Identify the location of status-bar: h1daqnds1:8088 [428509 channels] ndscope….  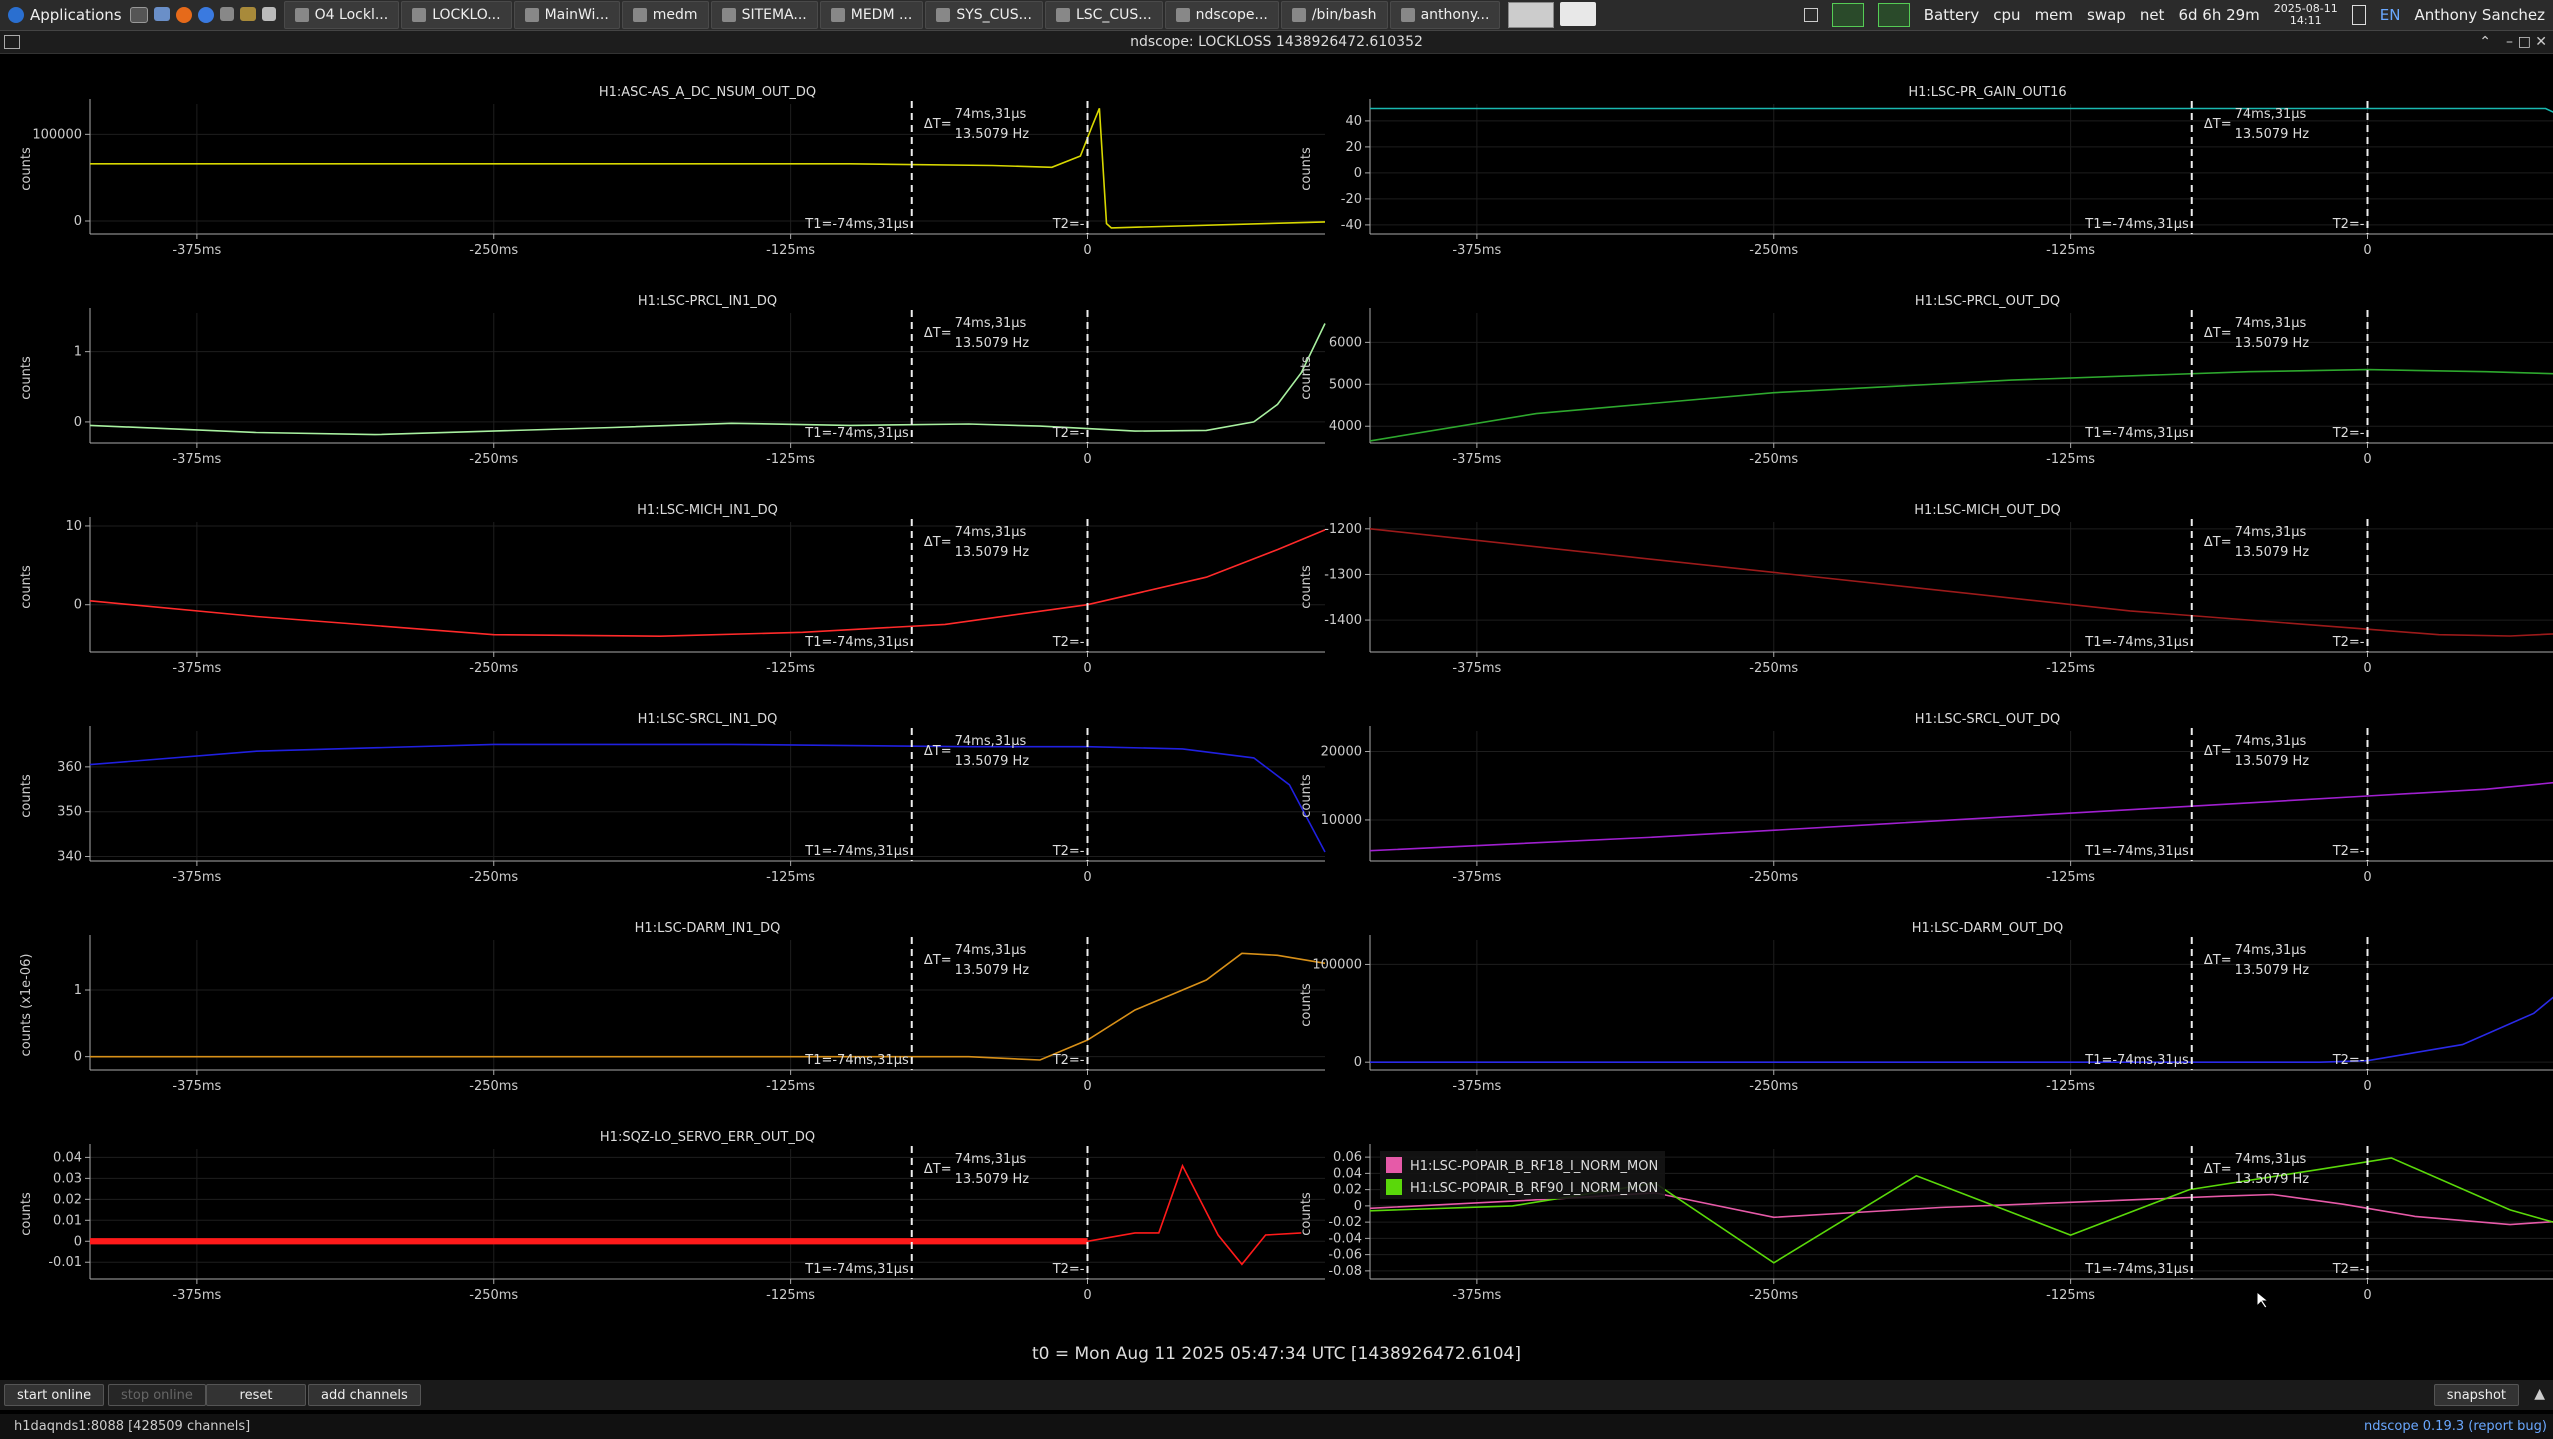
(1276, 1426).